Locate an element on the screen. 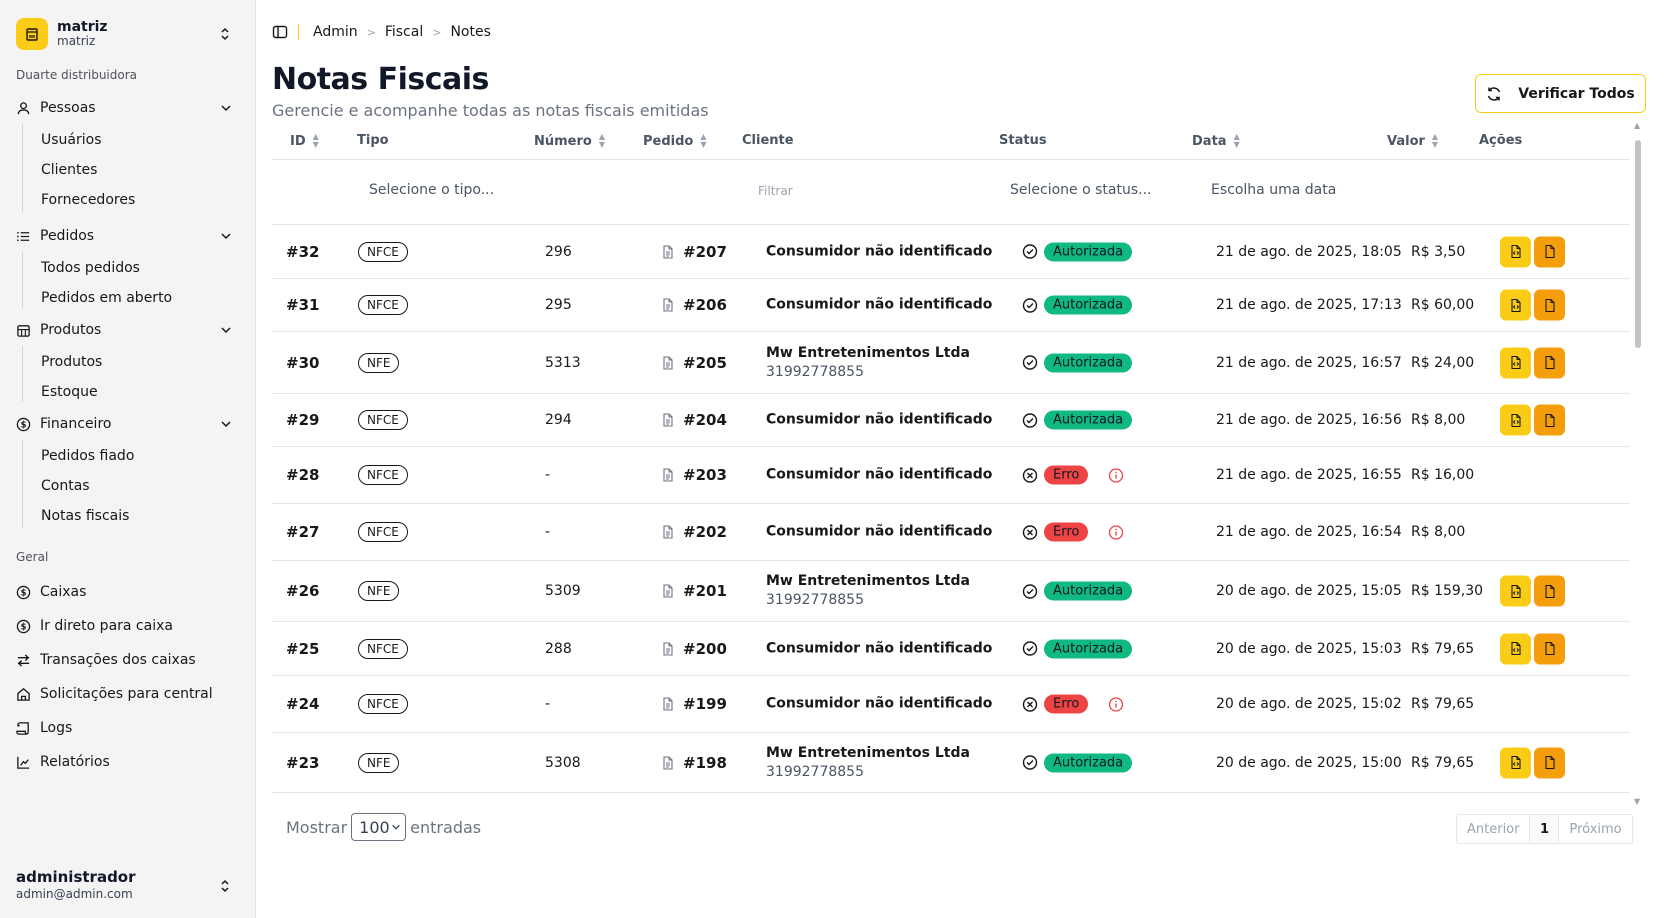  sidebar-item-todos-pedidos: Todos pedidos is located at coordinates (90, 268).